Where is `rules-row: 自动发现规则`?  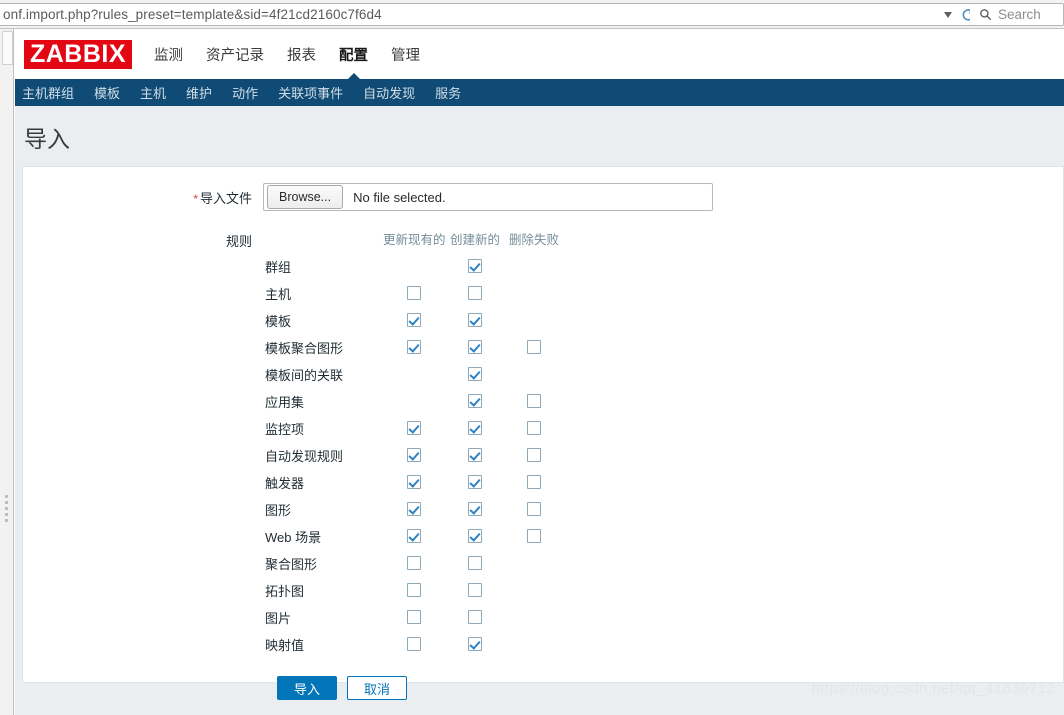 rules-row: 自动发现规则 is located at coordinates (413, 455).